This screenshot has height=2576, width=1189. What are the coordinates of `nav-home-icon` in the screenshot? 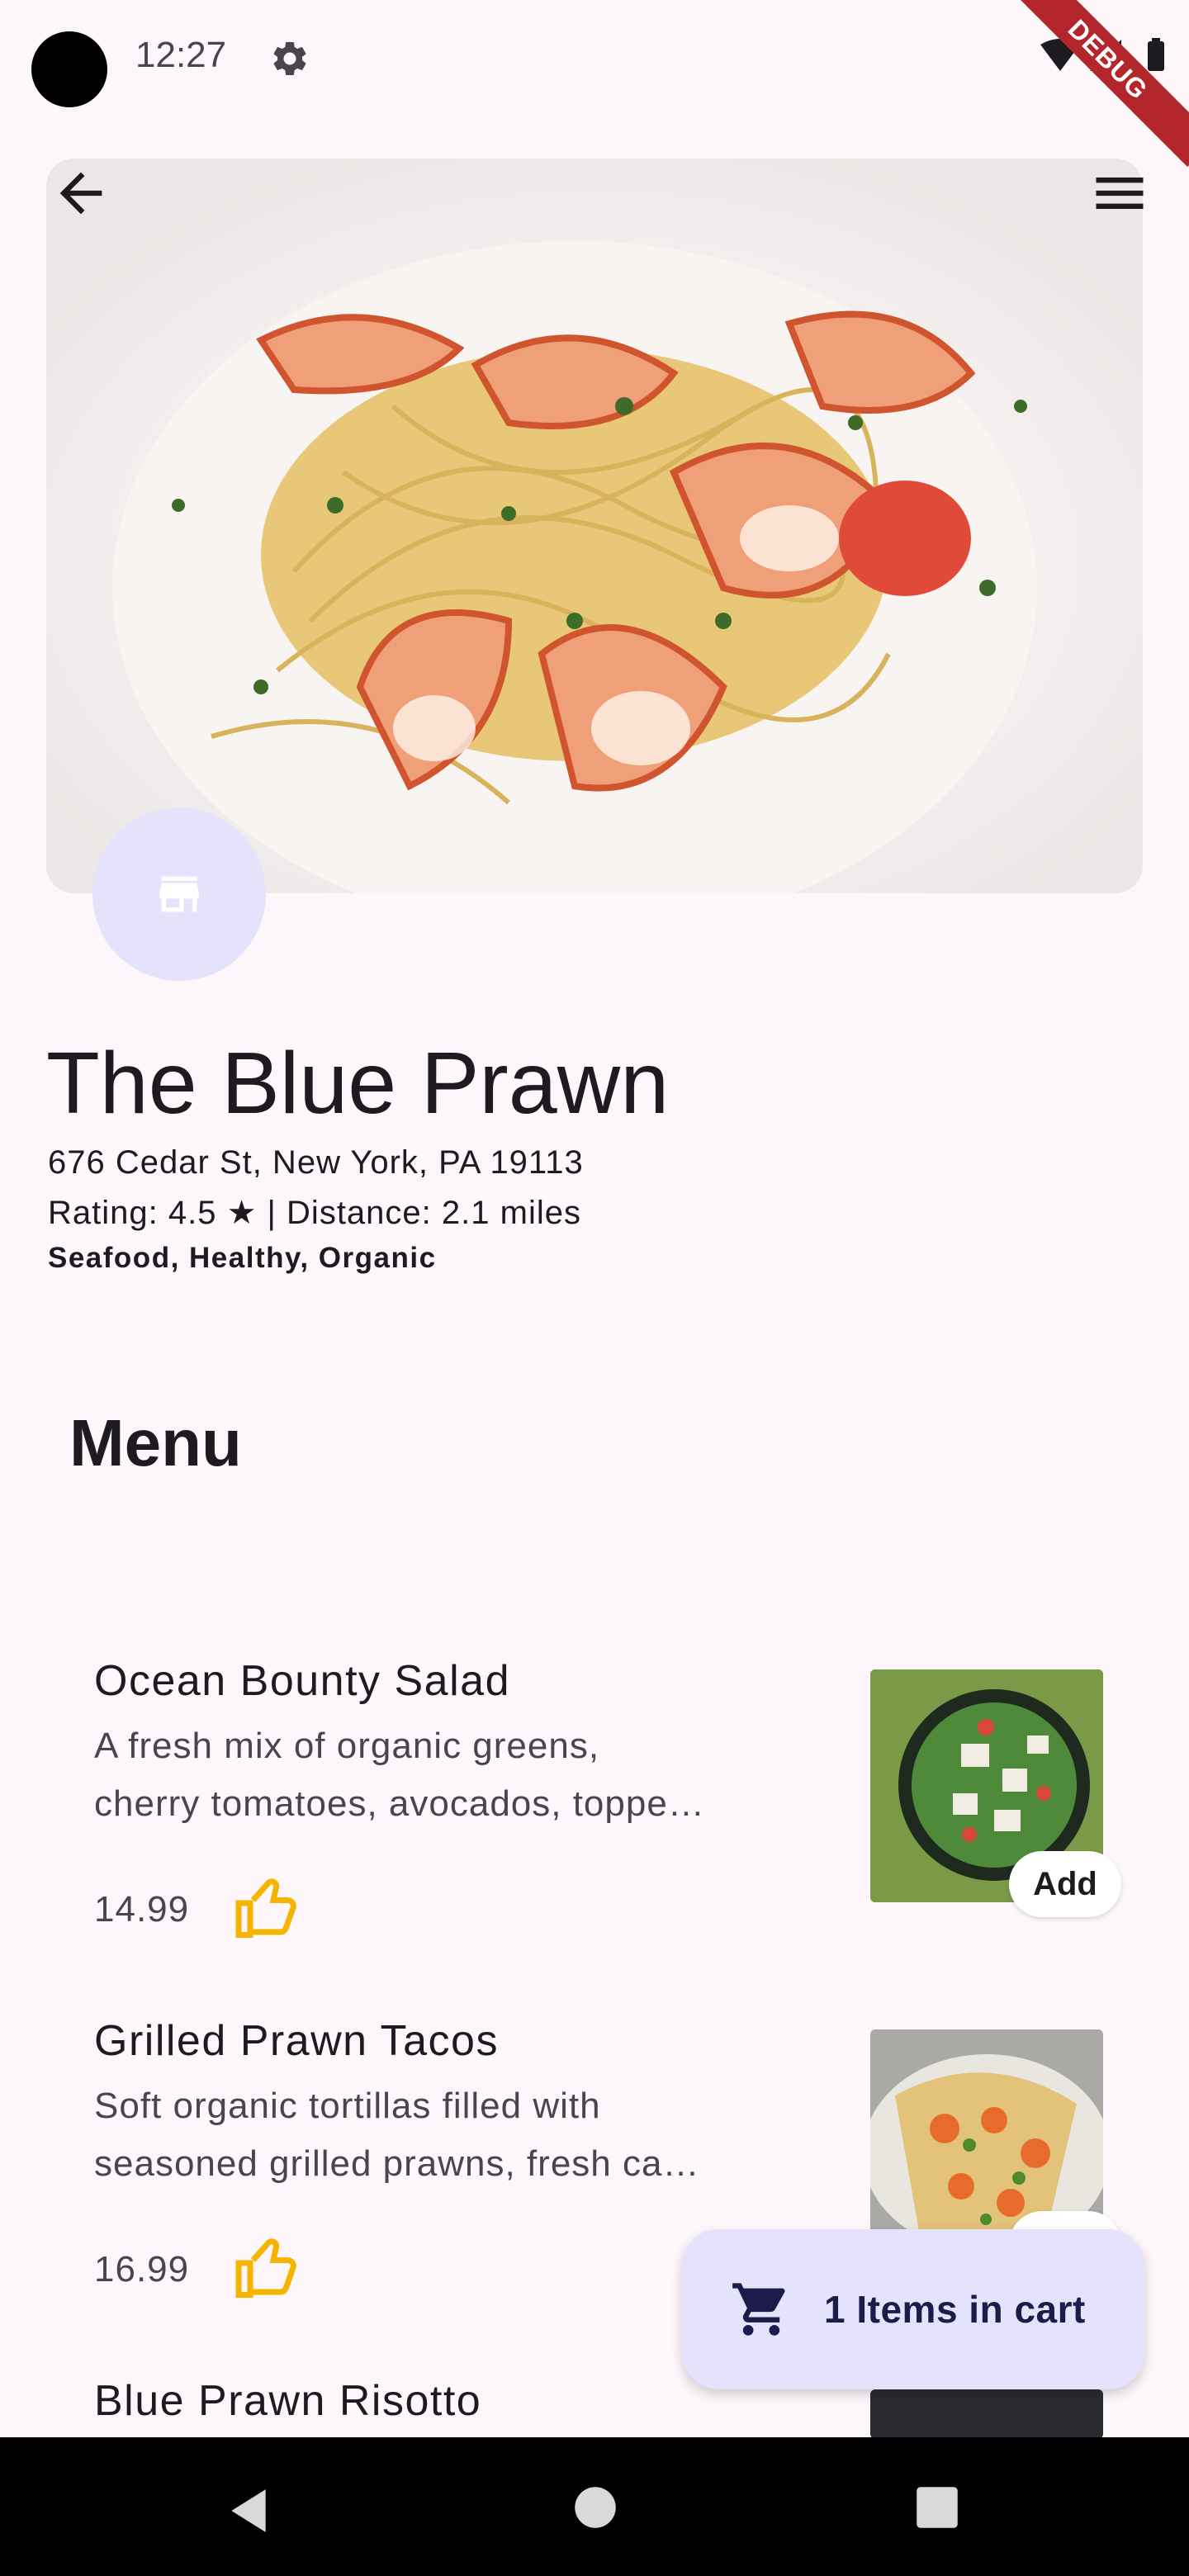 It's located at (595, 2507).